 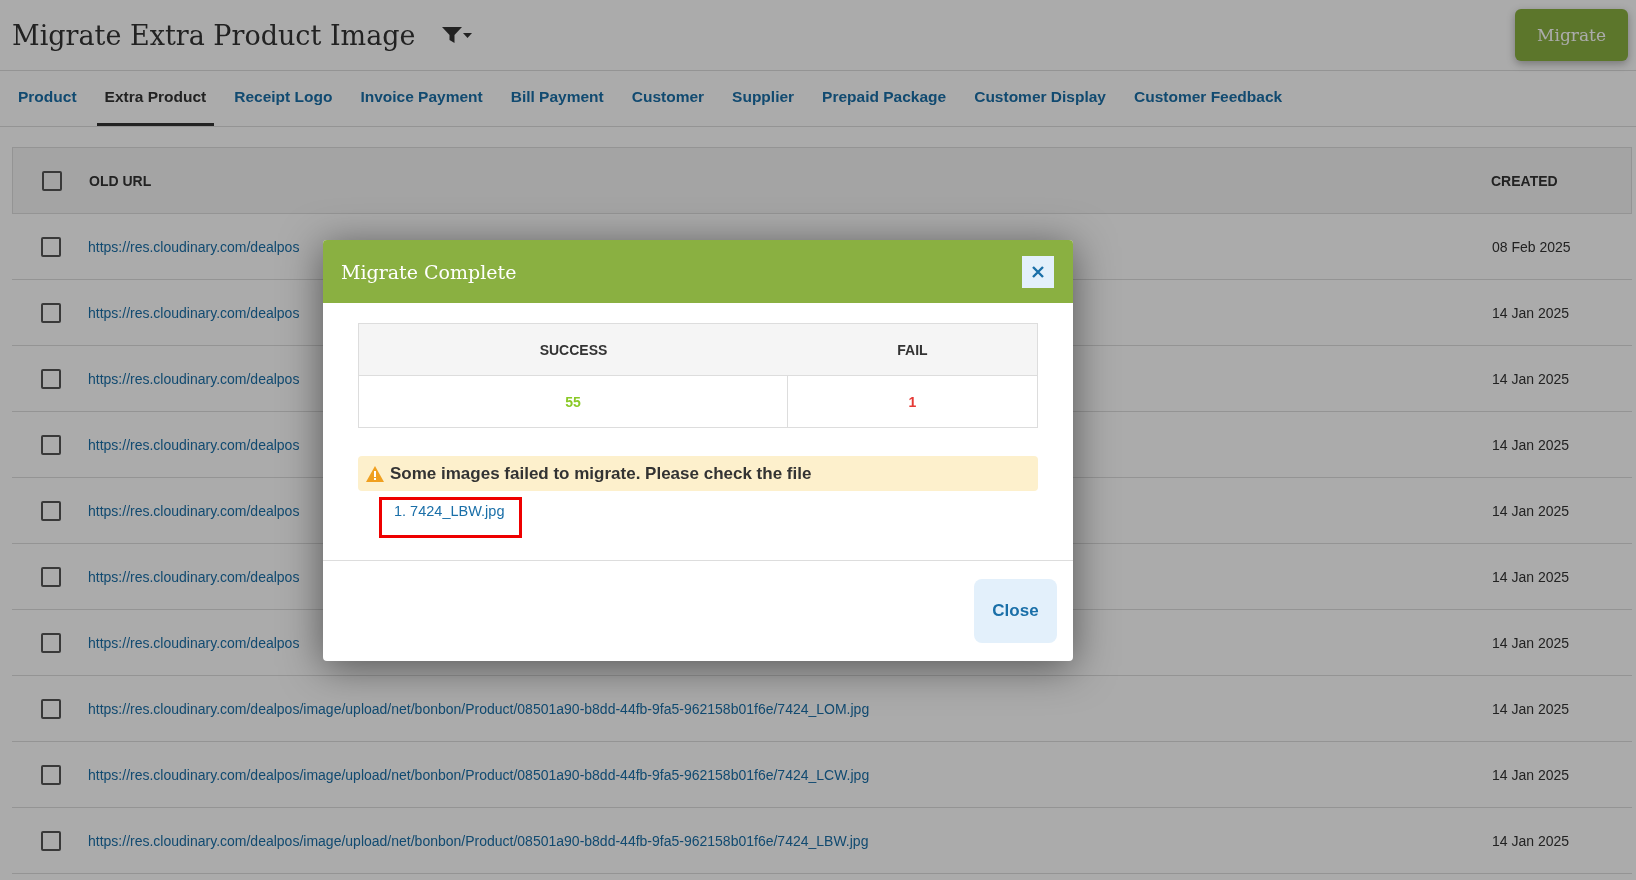 What do you see at coordinates (478, 840) in the screenshot?
I see `url-link: https://res.cloudinary.com/dealpos/image/upload/net/bonbon/Product/08501a90-b8dd-44fb-9fa5-962158b01f6e/7424_LBW.jpg` at bounding box center [478, 840].